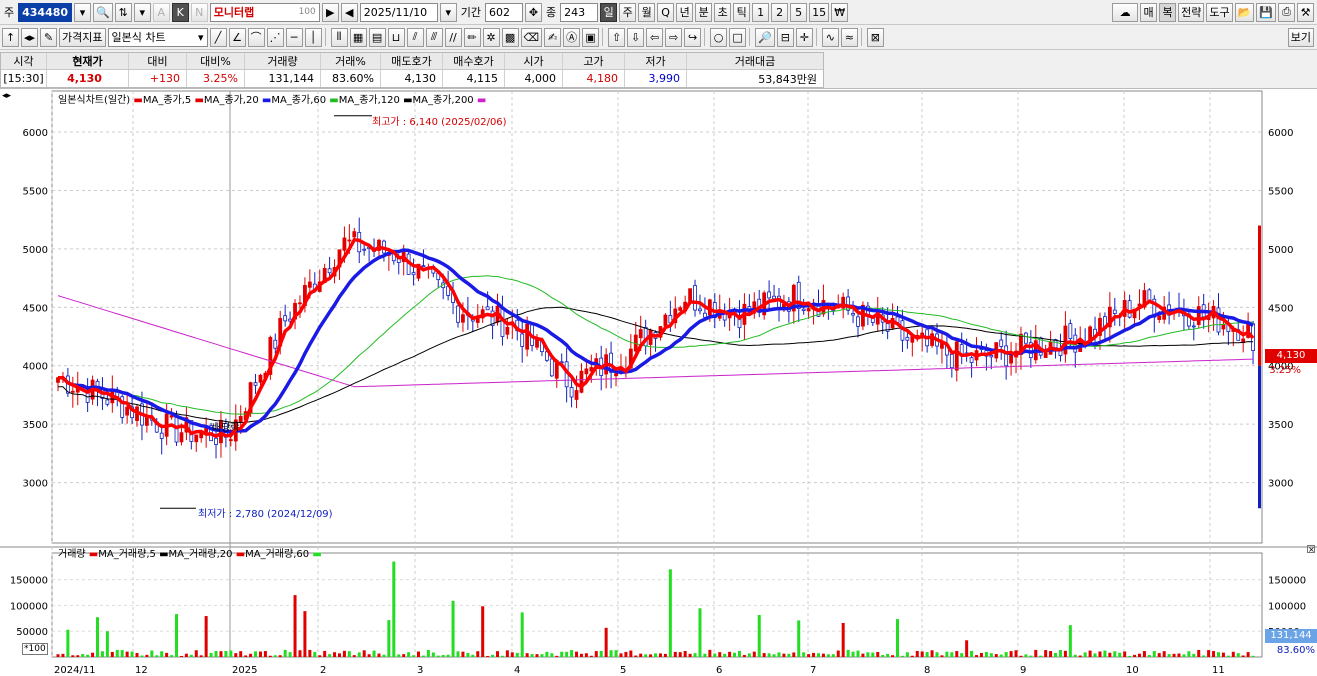 This screenshot has height=676, width=1317. I want to click on export-icon: ↪, so click(693, 37).